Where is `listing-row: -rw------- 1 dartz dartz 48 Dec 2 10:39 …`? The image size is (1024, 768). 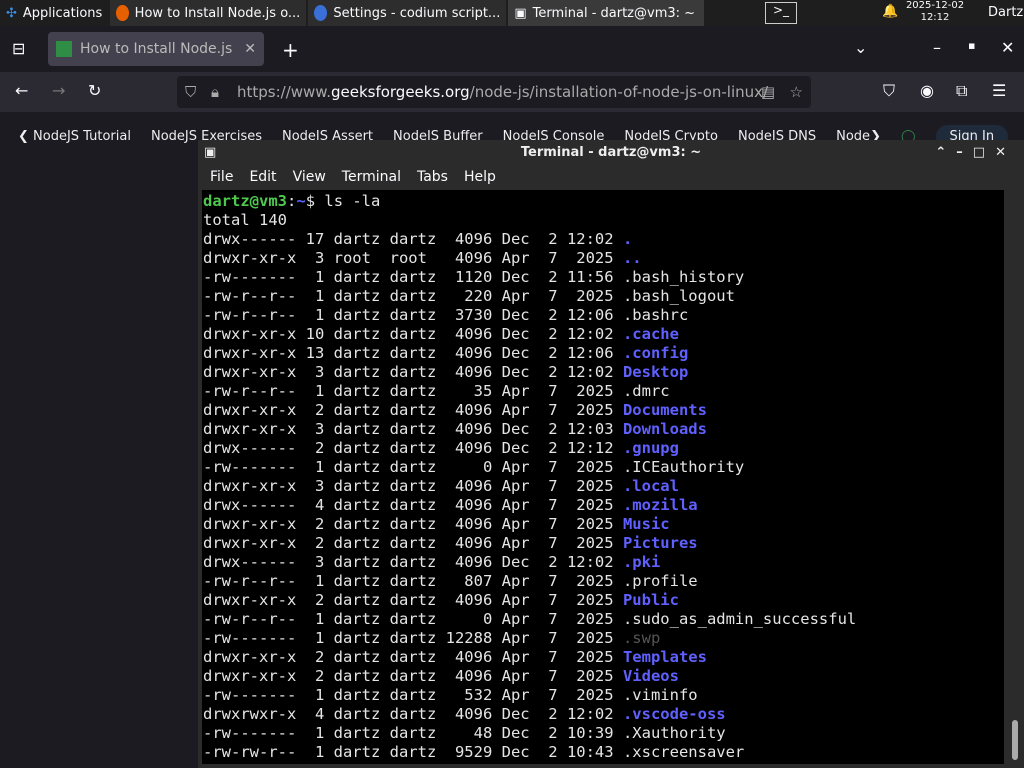
listing-row: -rw------- 1 dartz dartz 48 Dec 2 10:39 … is located at coordinates (603, 733).